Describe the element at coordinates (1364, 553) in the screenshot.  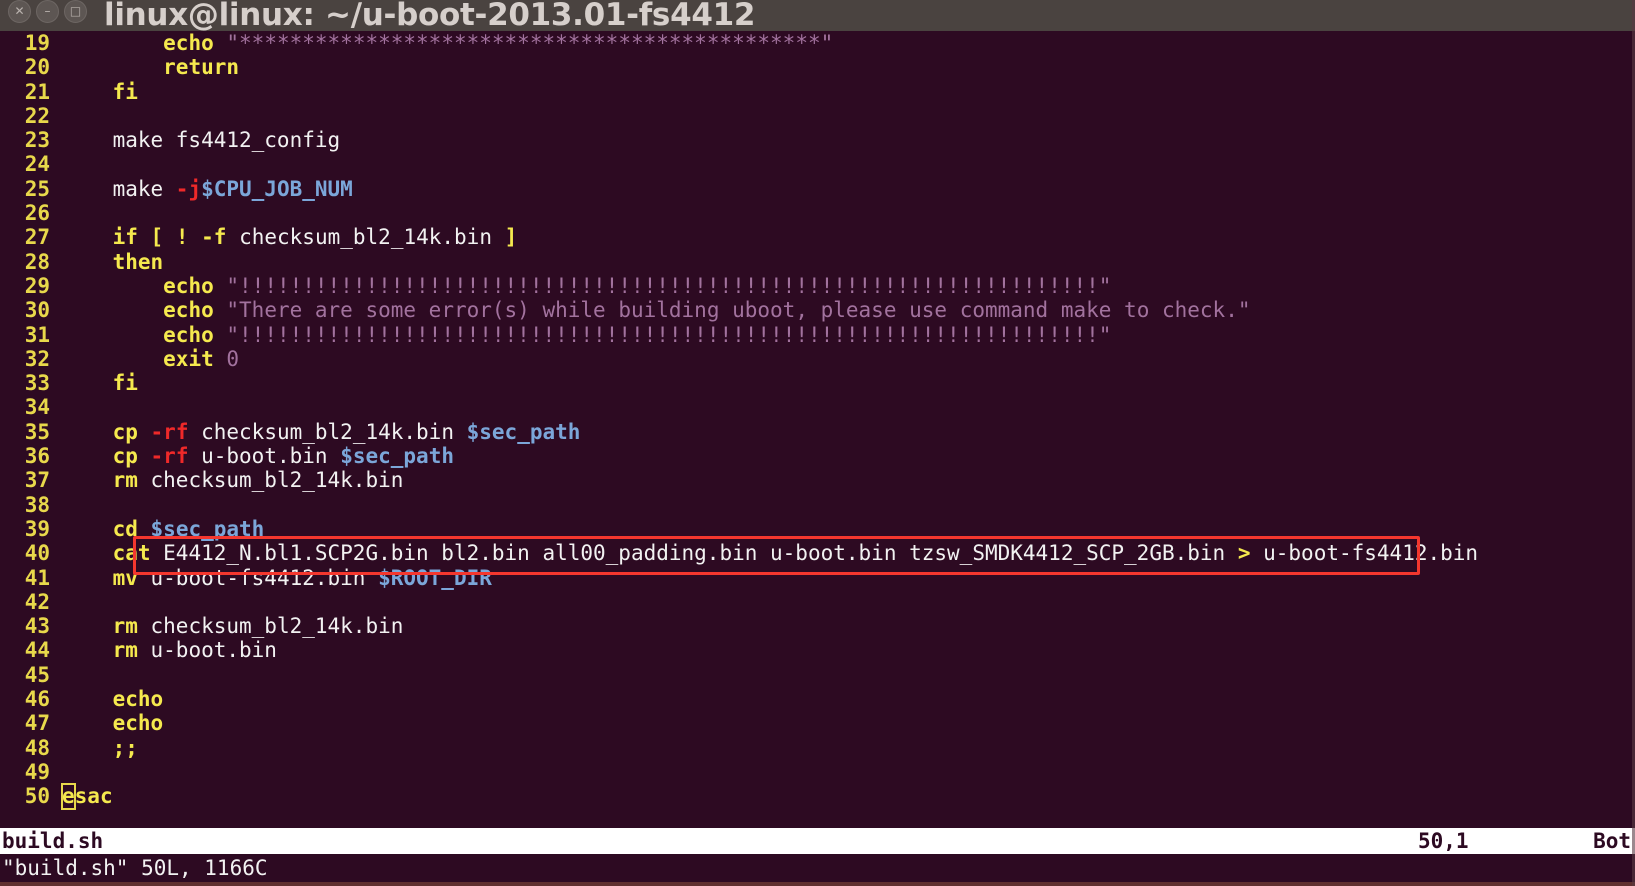
I see `code-token: u-boot-fs4412.bin` at that location.